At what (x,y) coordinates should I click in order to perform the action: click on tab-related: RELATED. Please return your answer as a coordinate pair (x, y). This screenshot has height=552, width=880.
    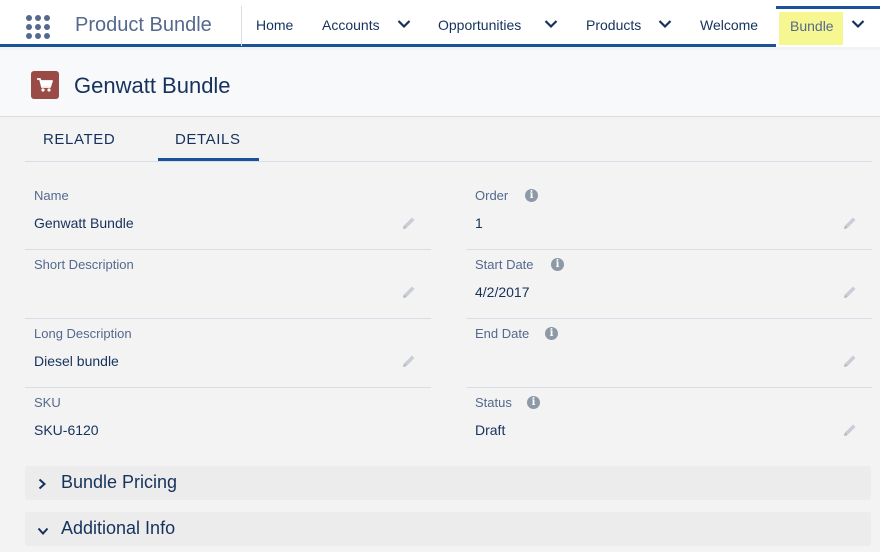
    Looking at the image, I should click on (79, 139).